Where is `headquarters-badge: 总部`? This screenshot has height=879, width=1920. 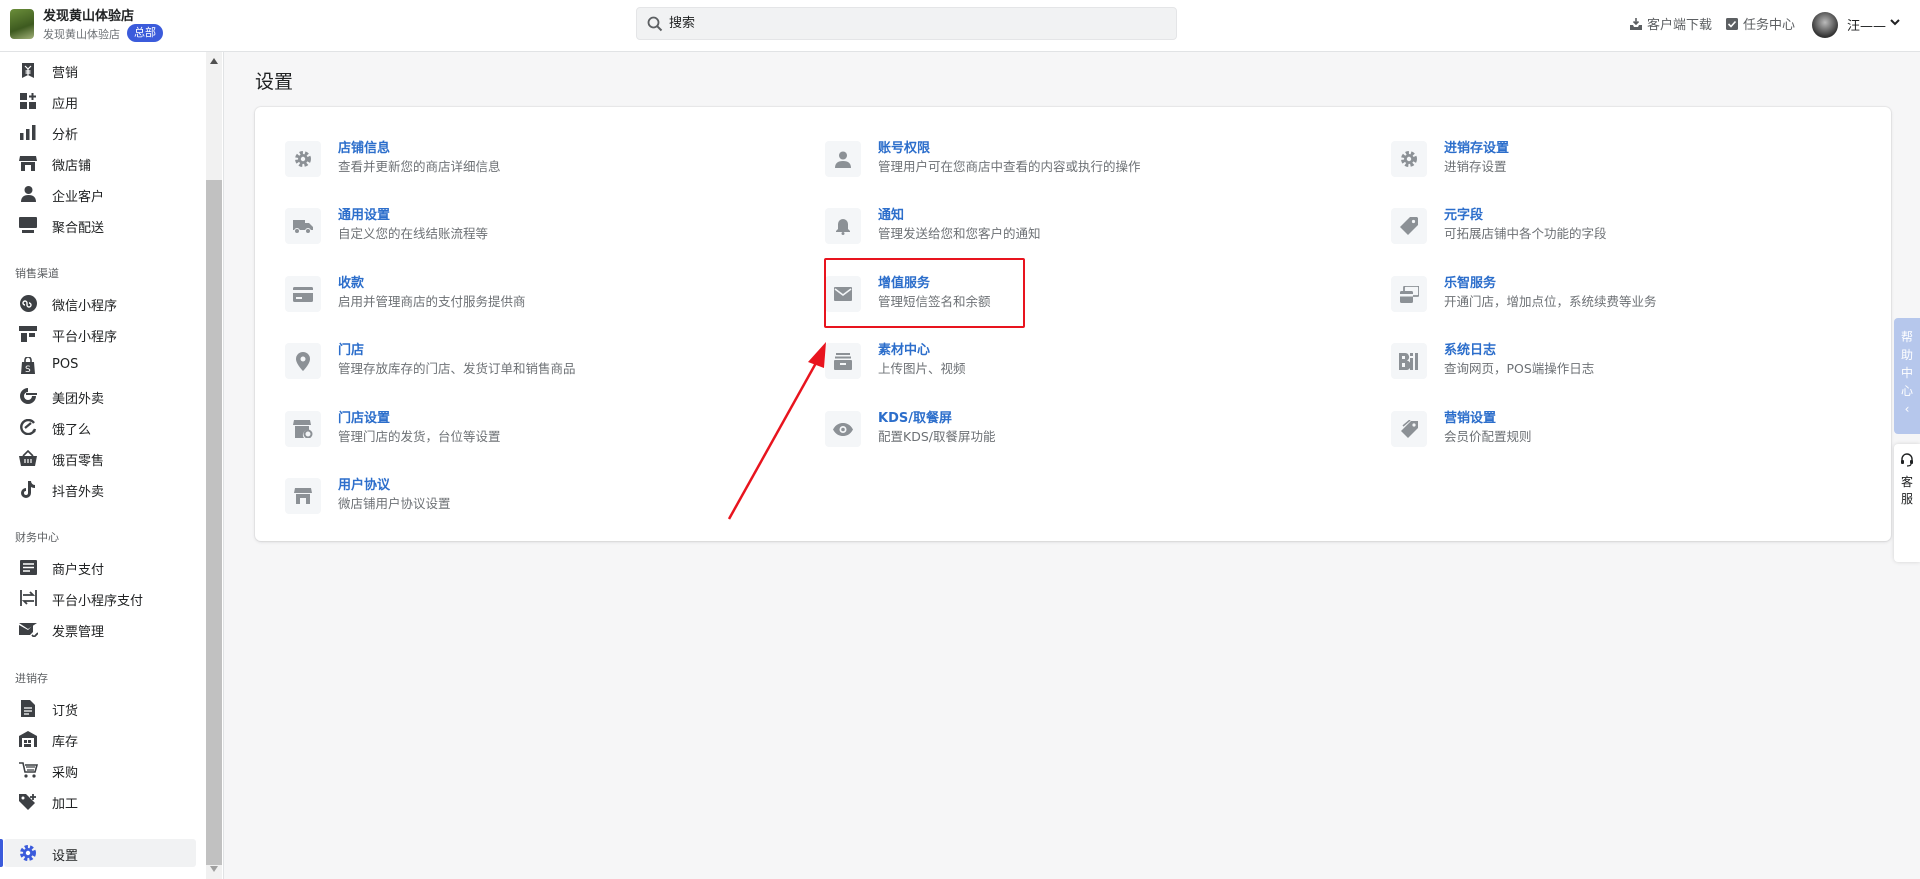 headquarters-badge: 总部 is located at coordinates (145, 33).